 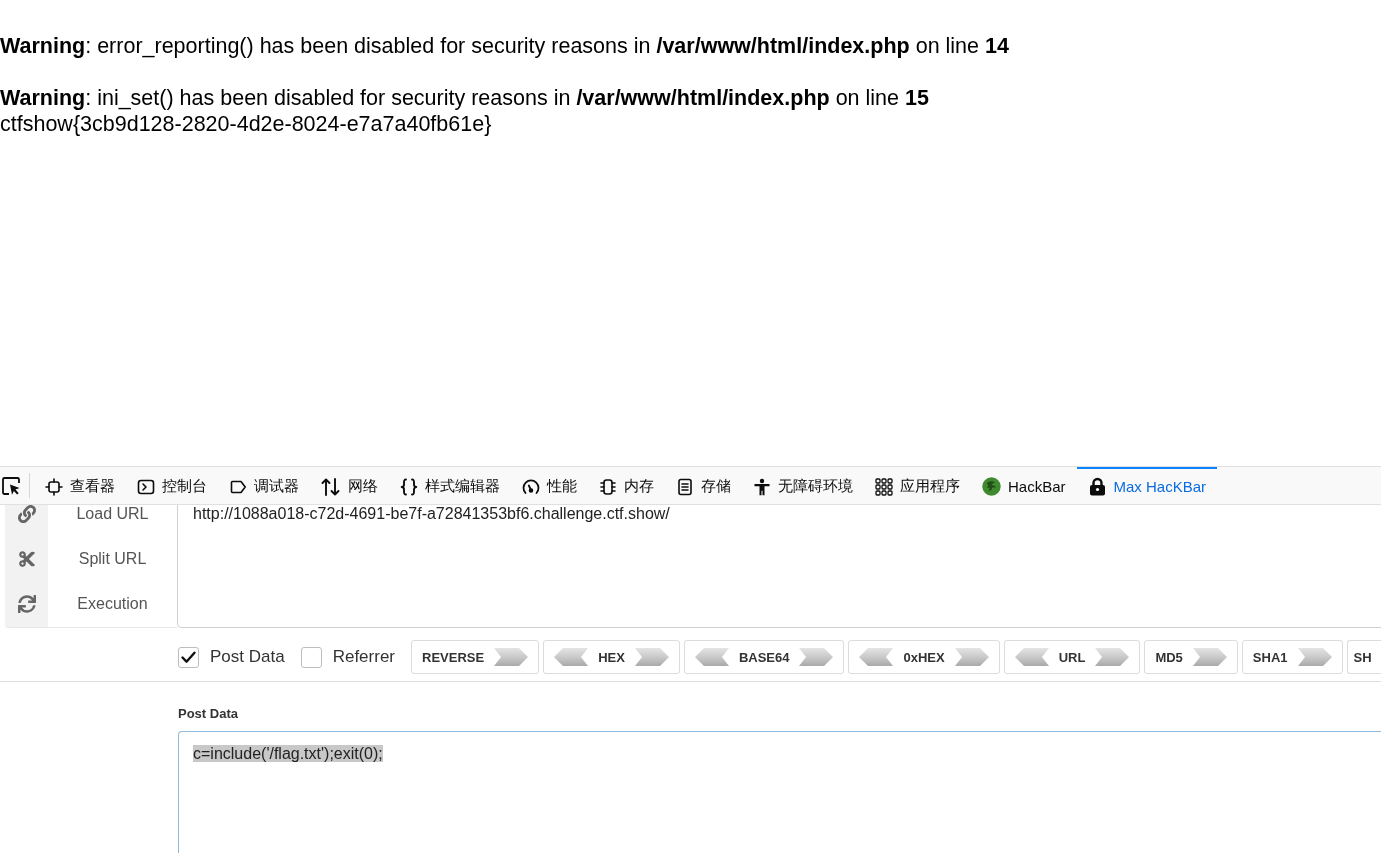 What do you see at coordinates (762, 486) in the screenshot?
I see `person-icon` at bounding box center [762, 486].